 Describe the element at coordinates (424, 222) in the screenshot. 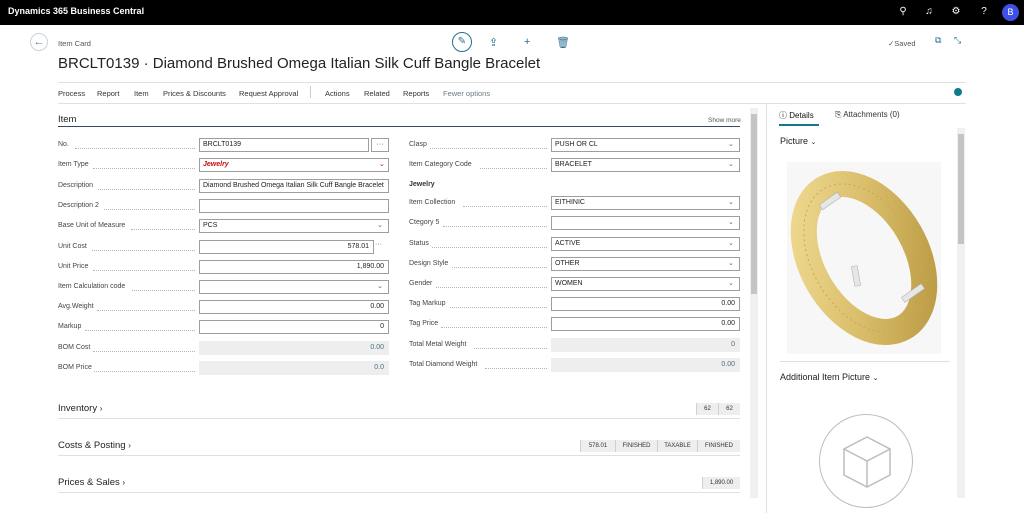

I see `field-label-ctegory-5: Ctegory 5` at that location.